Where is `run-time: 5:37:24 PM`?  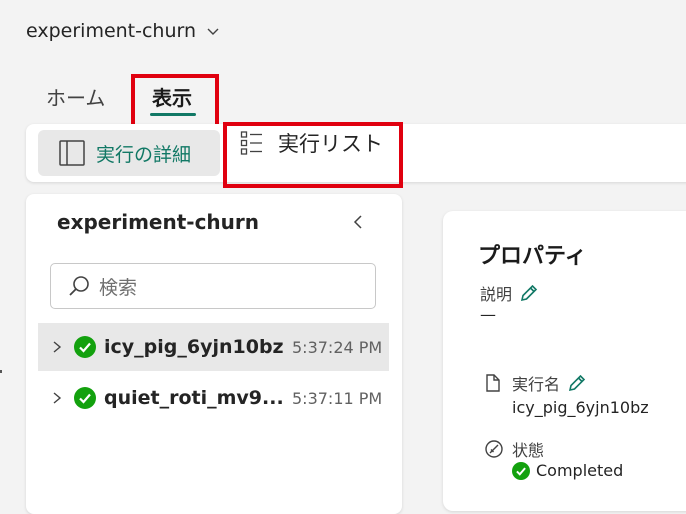
run-time: 5:37:24 PM is located at coordinates (337, 347).